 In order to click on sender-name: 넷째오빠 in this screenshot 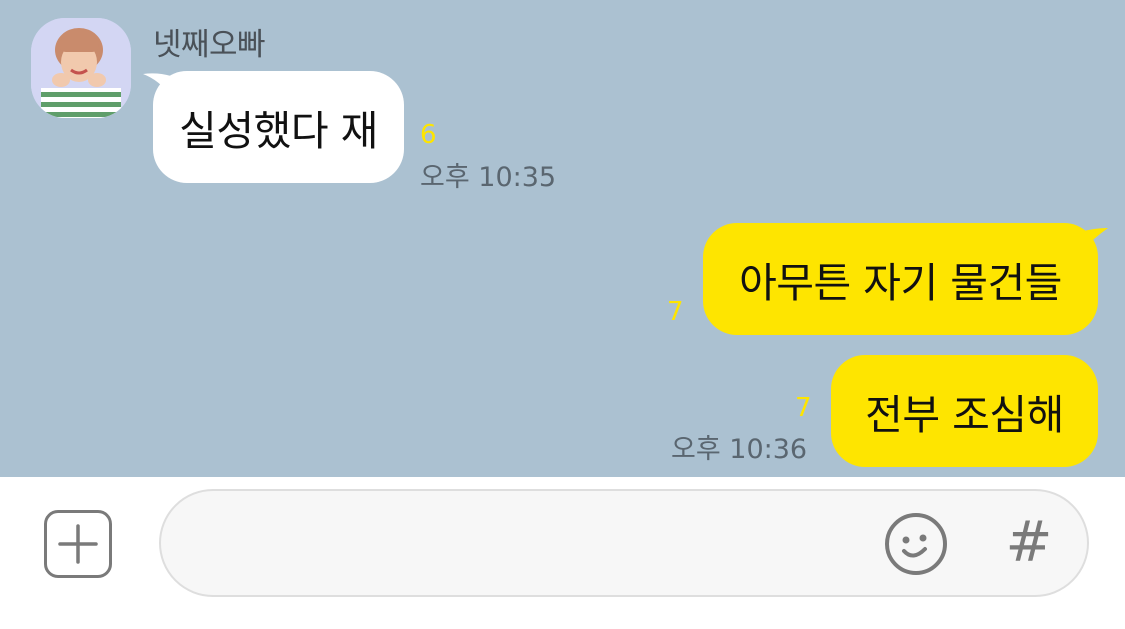, I will do `click(209, 45)`.